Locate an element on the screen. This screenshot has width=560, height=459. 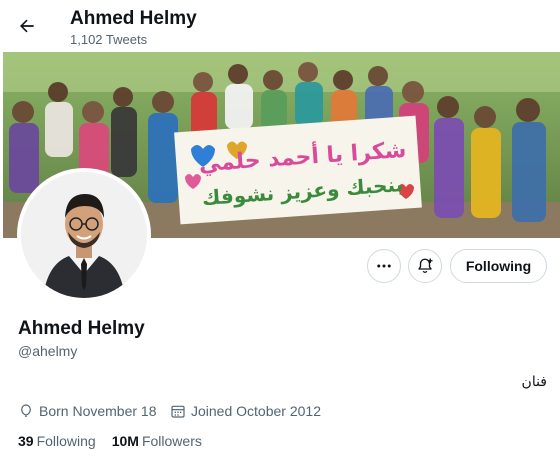
follow-stats: 39 Following 10M Followers is located at coordinates (118, 441).